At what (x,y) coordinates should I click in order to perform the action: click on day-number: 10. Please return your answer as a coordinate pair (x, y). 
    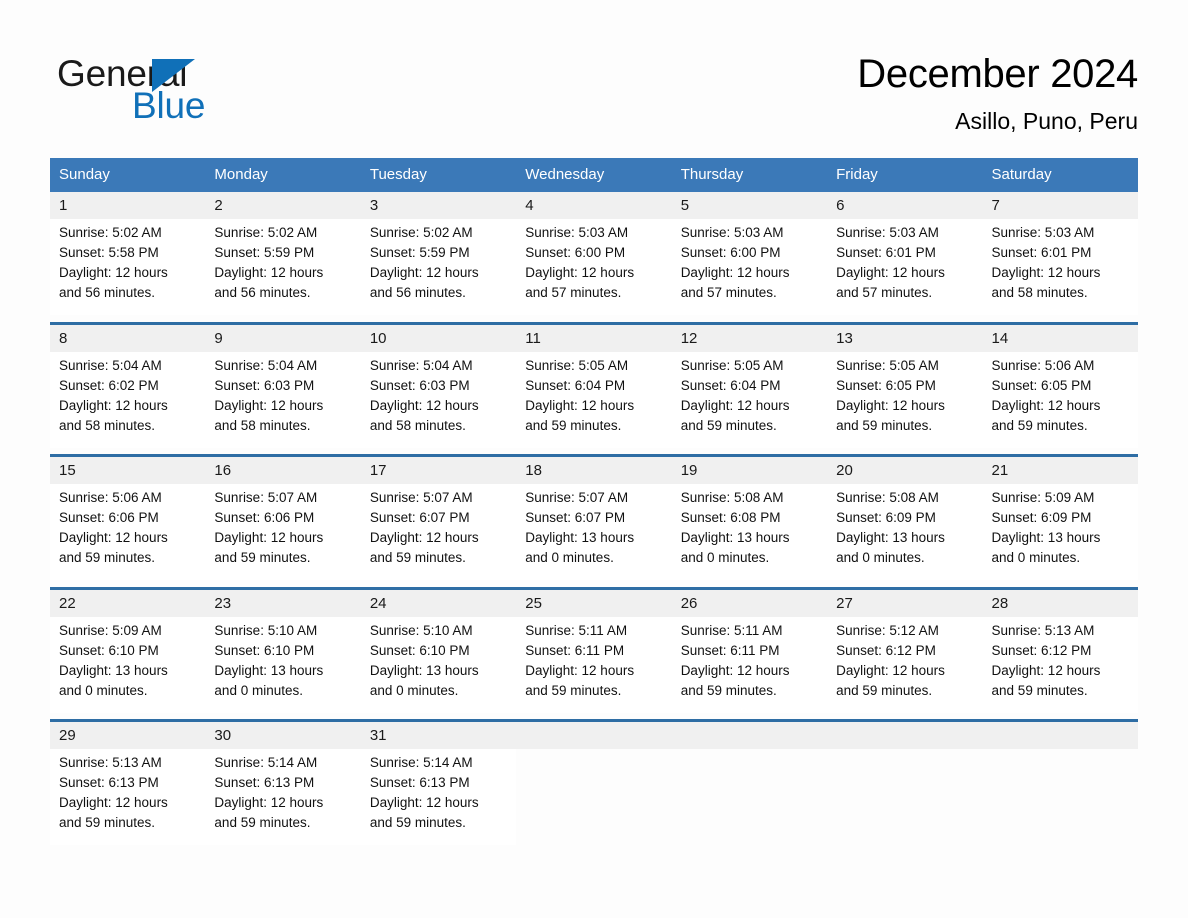
    Looking at the image, I should click on (438, 336).